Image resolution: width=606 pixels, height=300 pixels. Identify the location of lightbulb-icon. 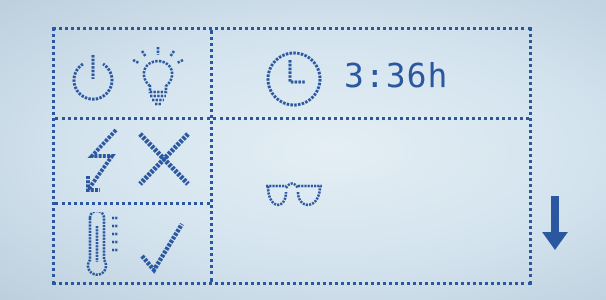
(160, 77).